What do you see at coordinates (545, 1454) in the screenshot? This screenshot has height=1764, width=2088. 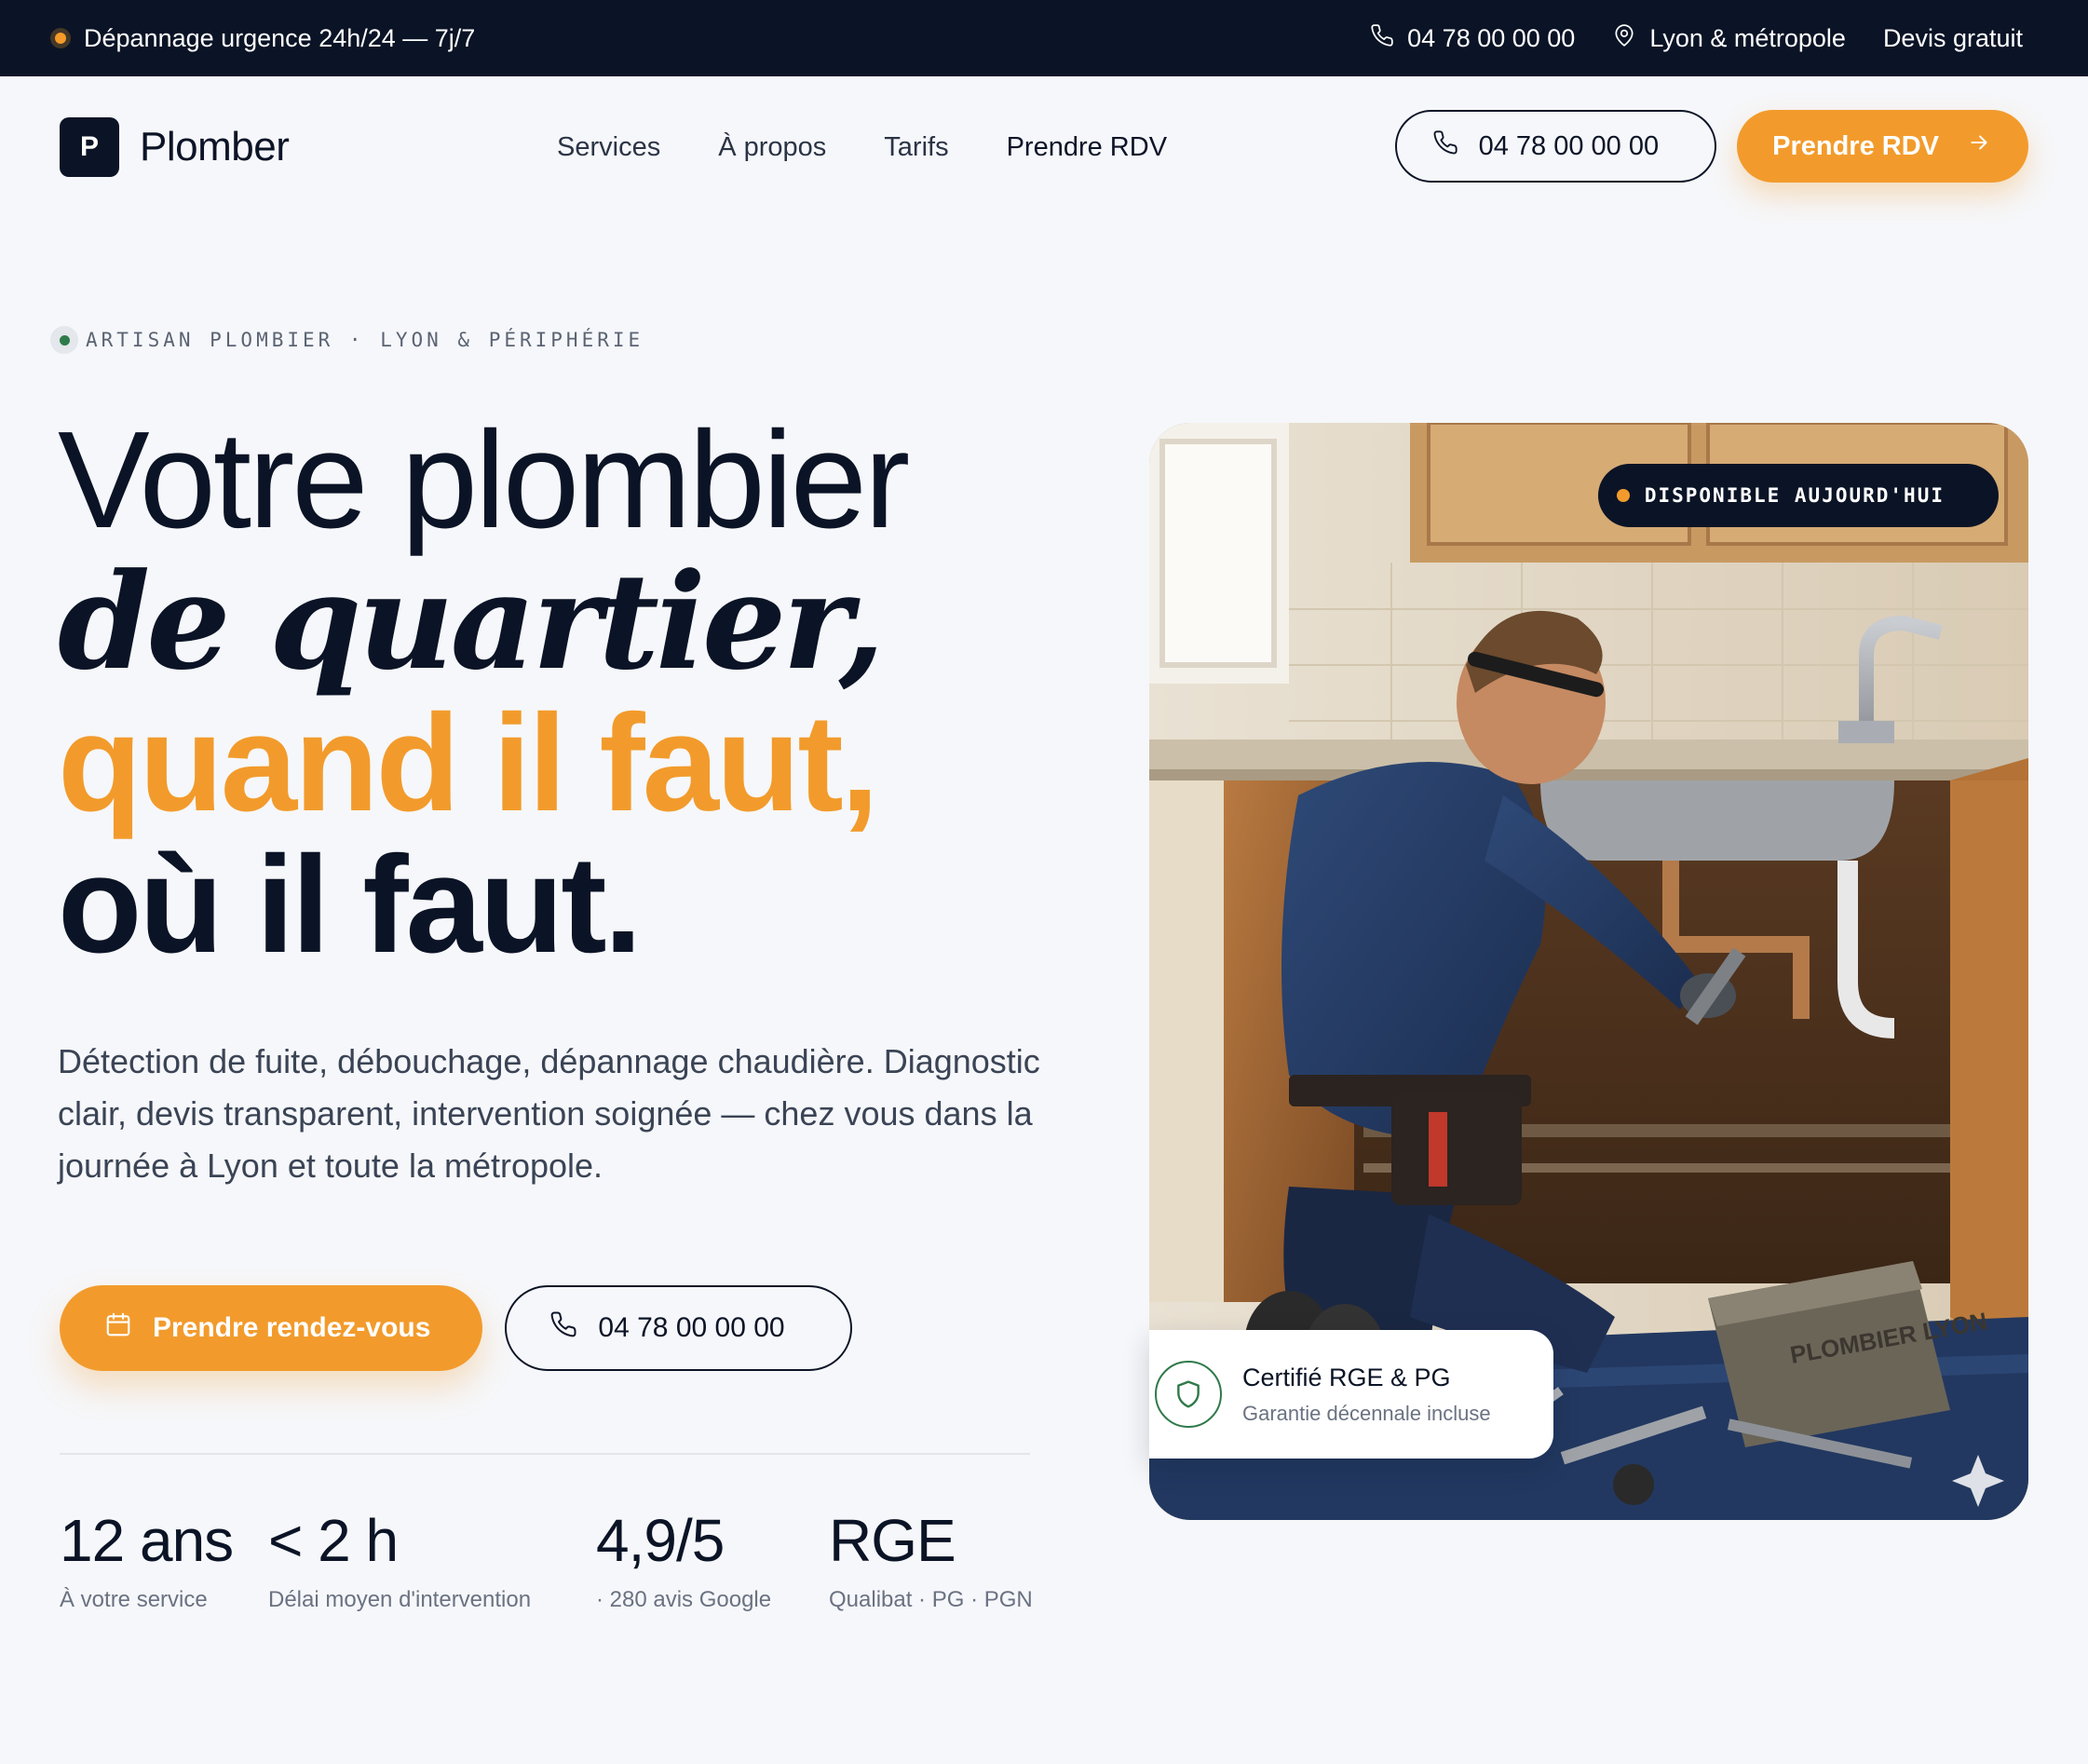 I see `stats-divider` at bounding box center [545, 1454].